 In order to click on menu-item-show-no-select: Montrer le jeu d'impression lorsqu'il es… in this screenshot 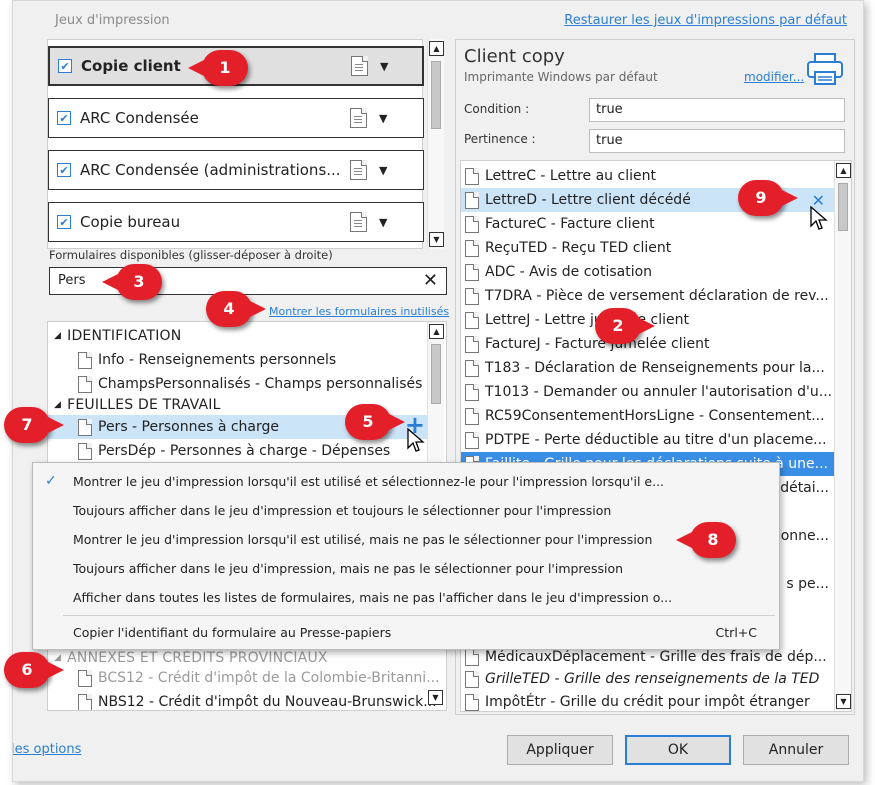, I will do `click(406, 539)`.